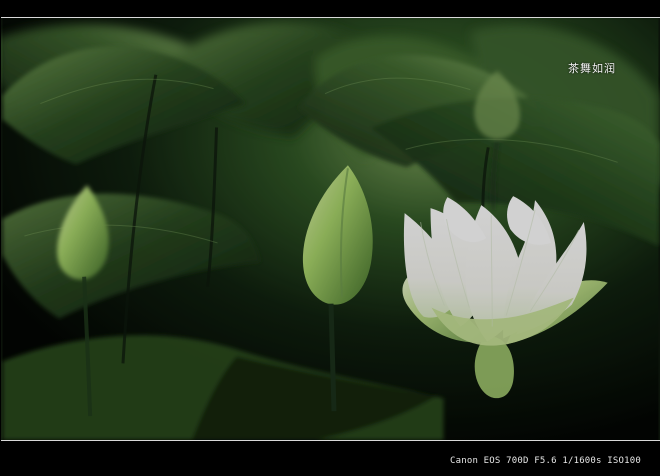 This screenshot has width=660, height=476. I want to click on photo-watermark: 茶舞如润, so click(592, 68).